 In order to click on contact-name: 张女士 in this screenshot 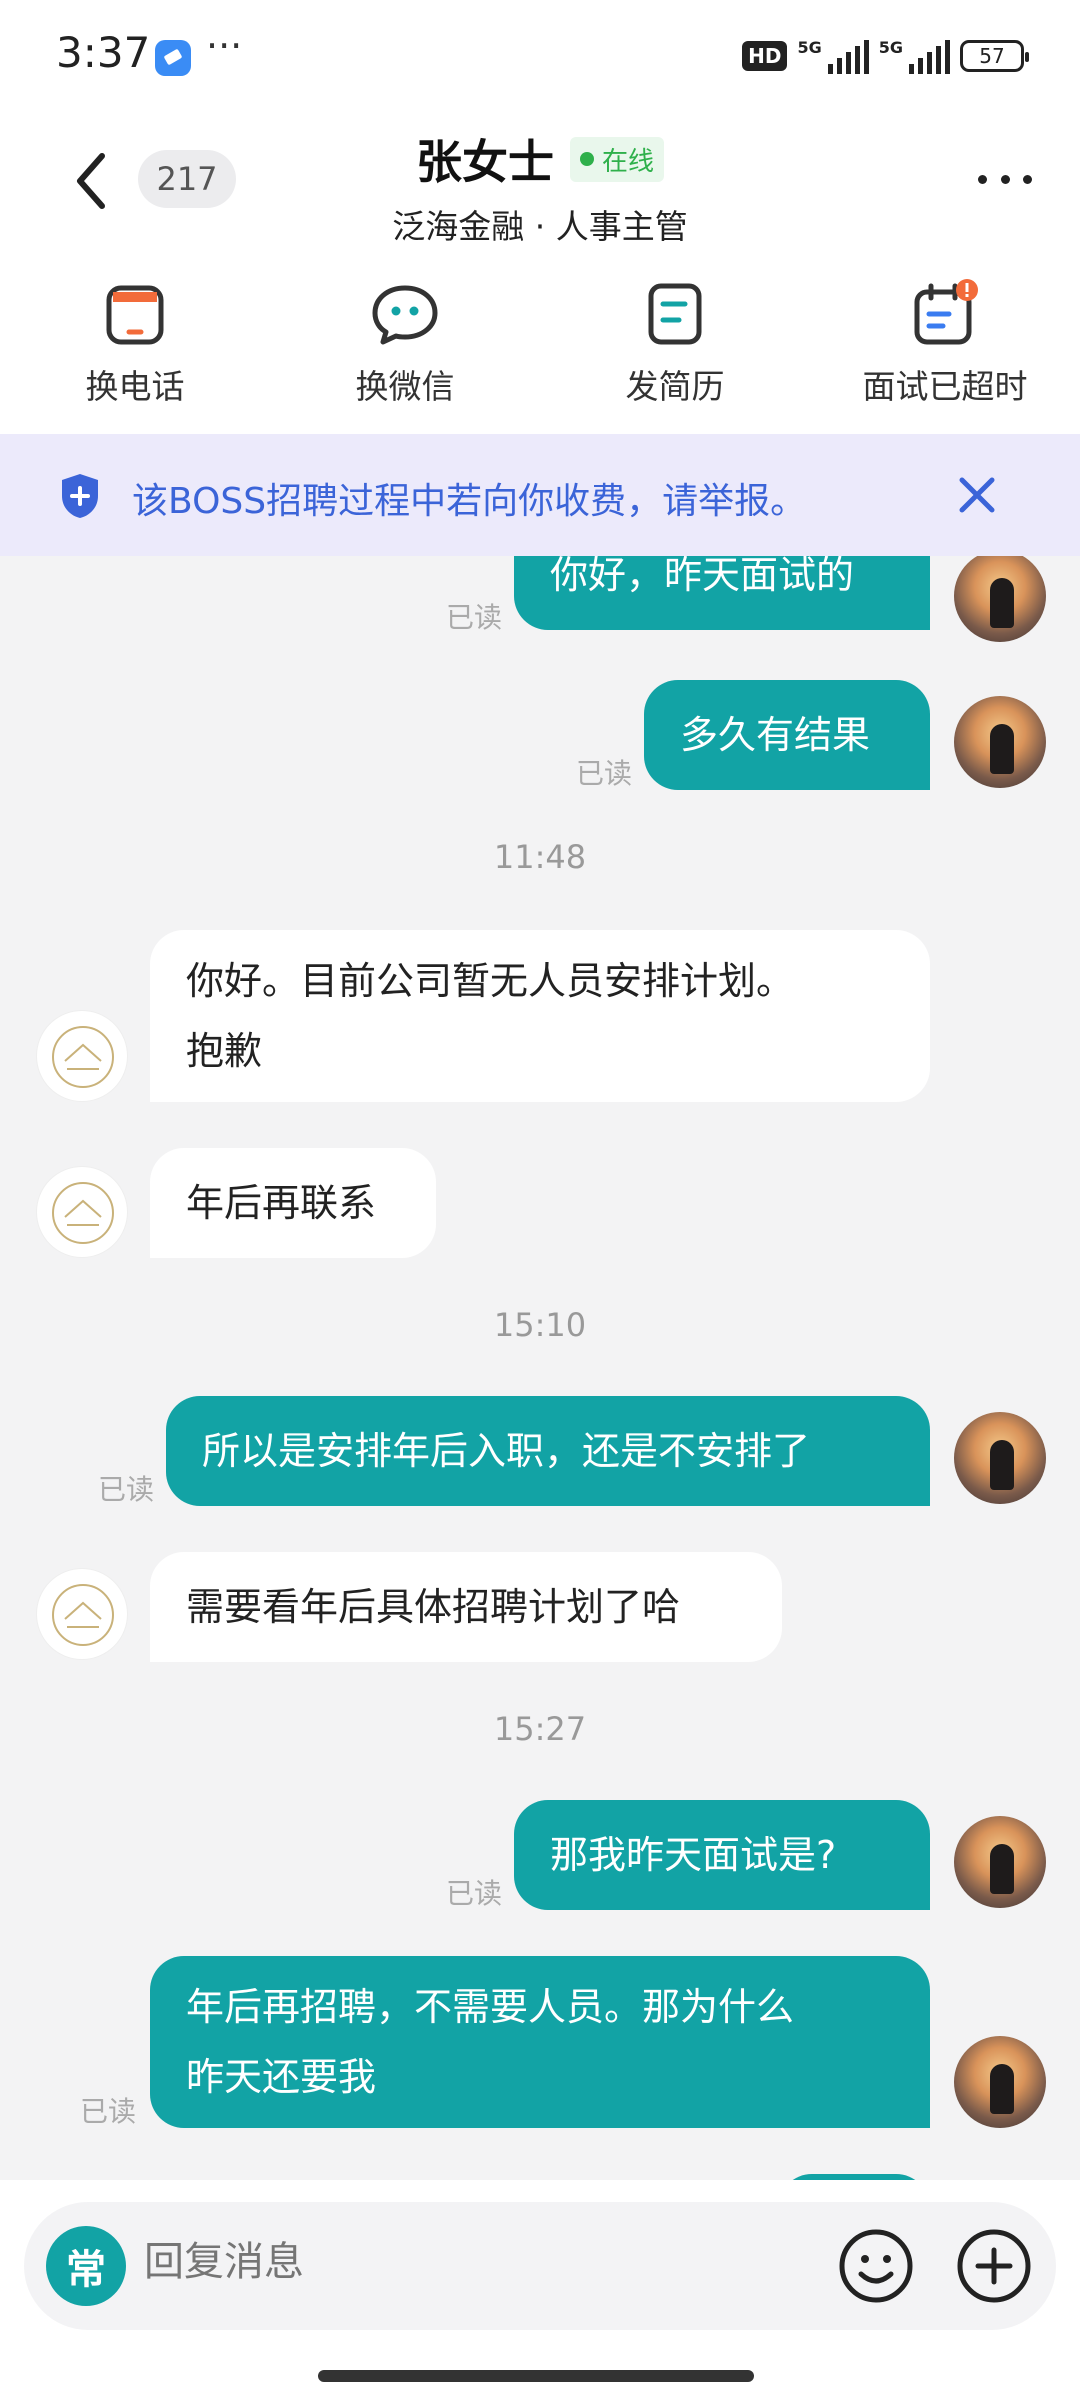, I will do `click(485, 159)`.